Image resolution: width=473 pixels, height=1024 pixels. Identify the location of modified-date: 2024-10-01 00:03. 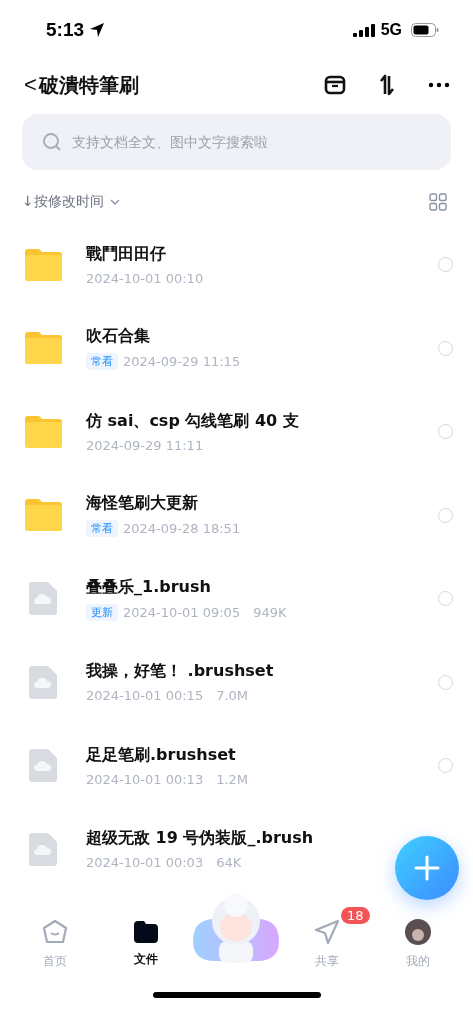
(145, 863).